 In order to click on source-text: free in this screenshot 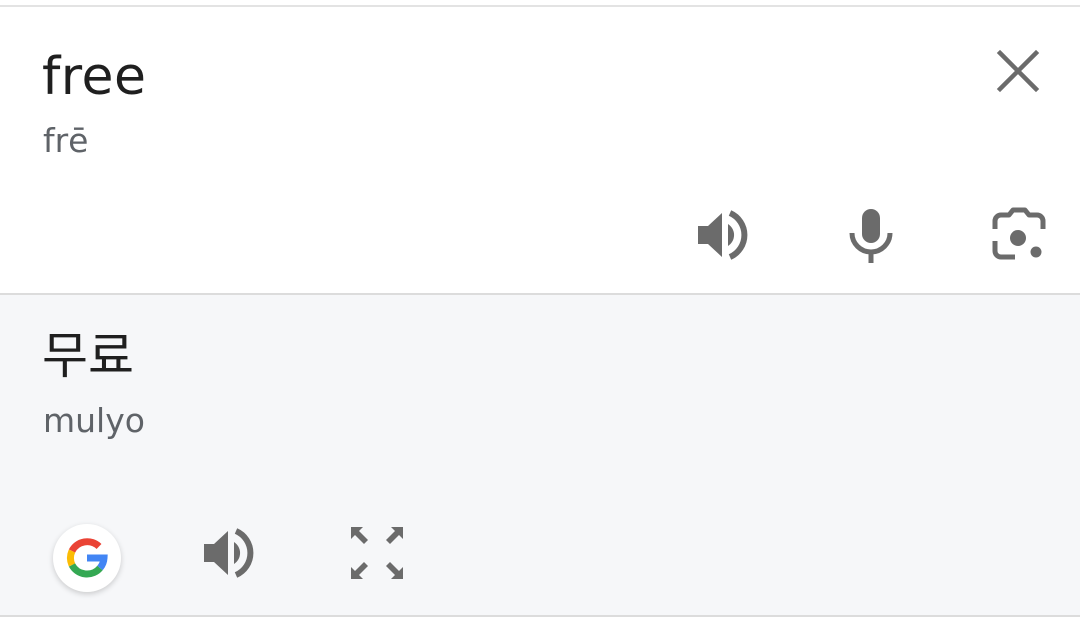, I will do `click(94, 77)`.